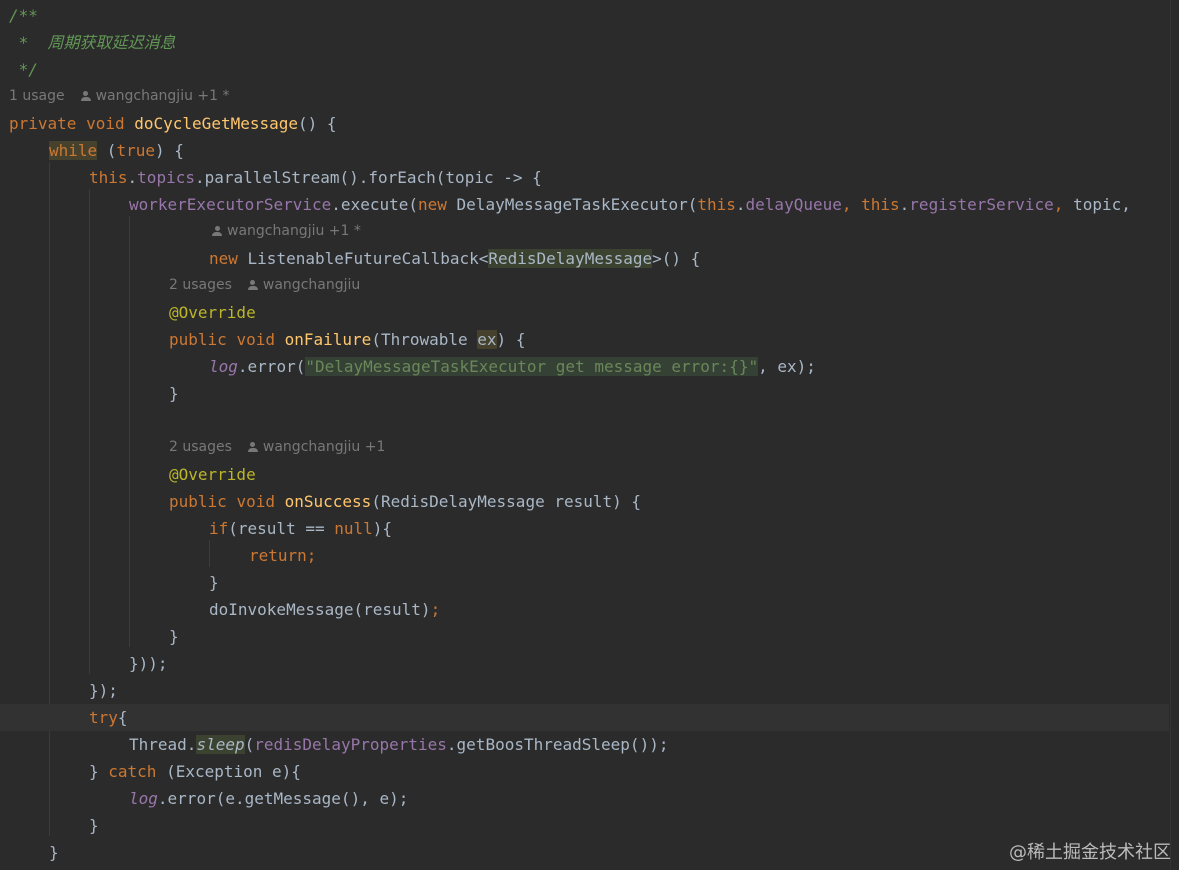 The image size is (1179, 870). Describe the element at coordinates (283, 798) in the screenshot. I see `code-token: .error(e.getMessage(), e);` at that location.